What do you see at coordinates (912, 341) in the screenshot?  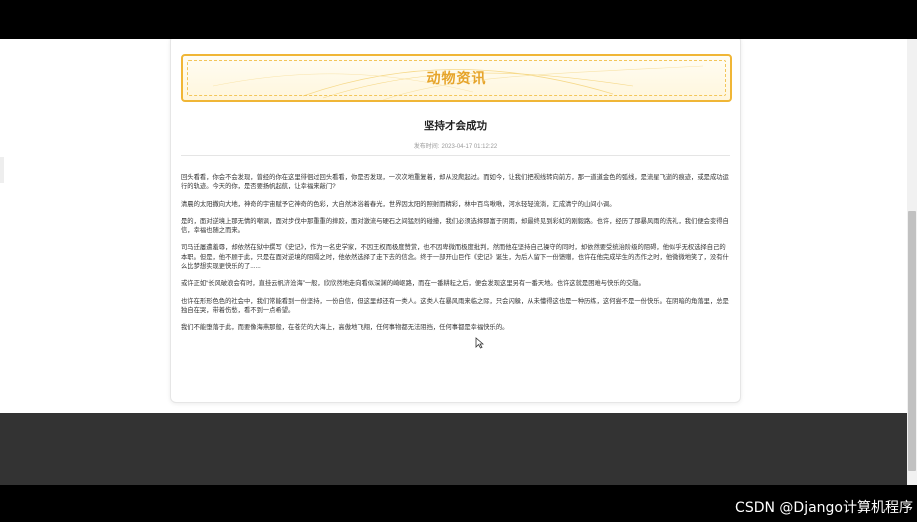 I see `scrollbar-thumb` at bounding box center [912, 341].